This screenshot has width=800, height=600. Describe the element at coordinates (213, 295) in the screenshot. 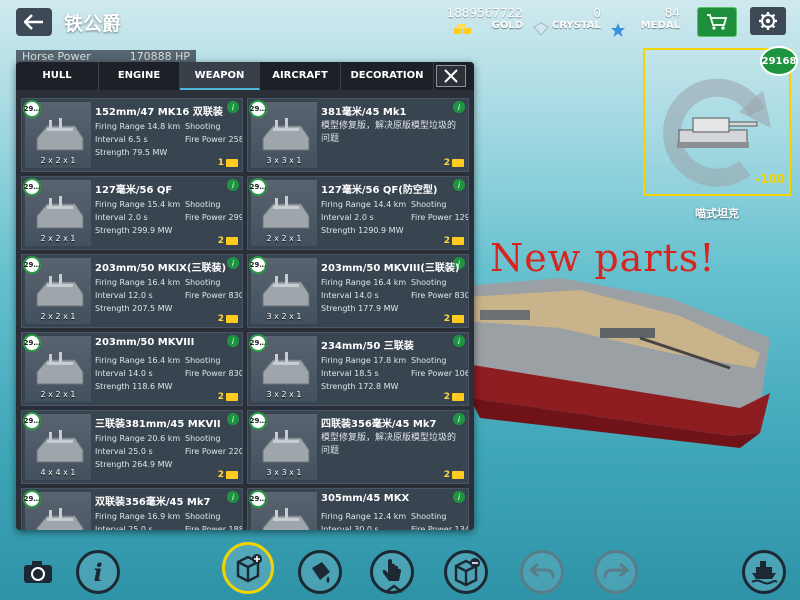

I see `fire-power: Fire Power 830.1 MJ` at that location.